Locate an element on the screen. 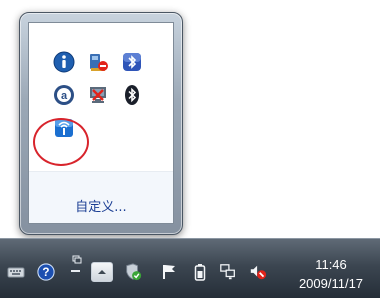  network-icon is located at coordinates (228, 272).